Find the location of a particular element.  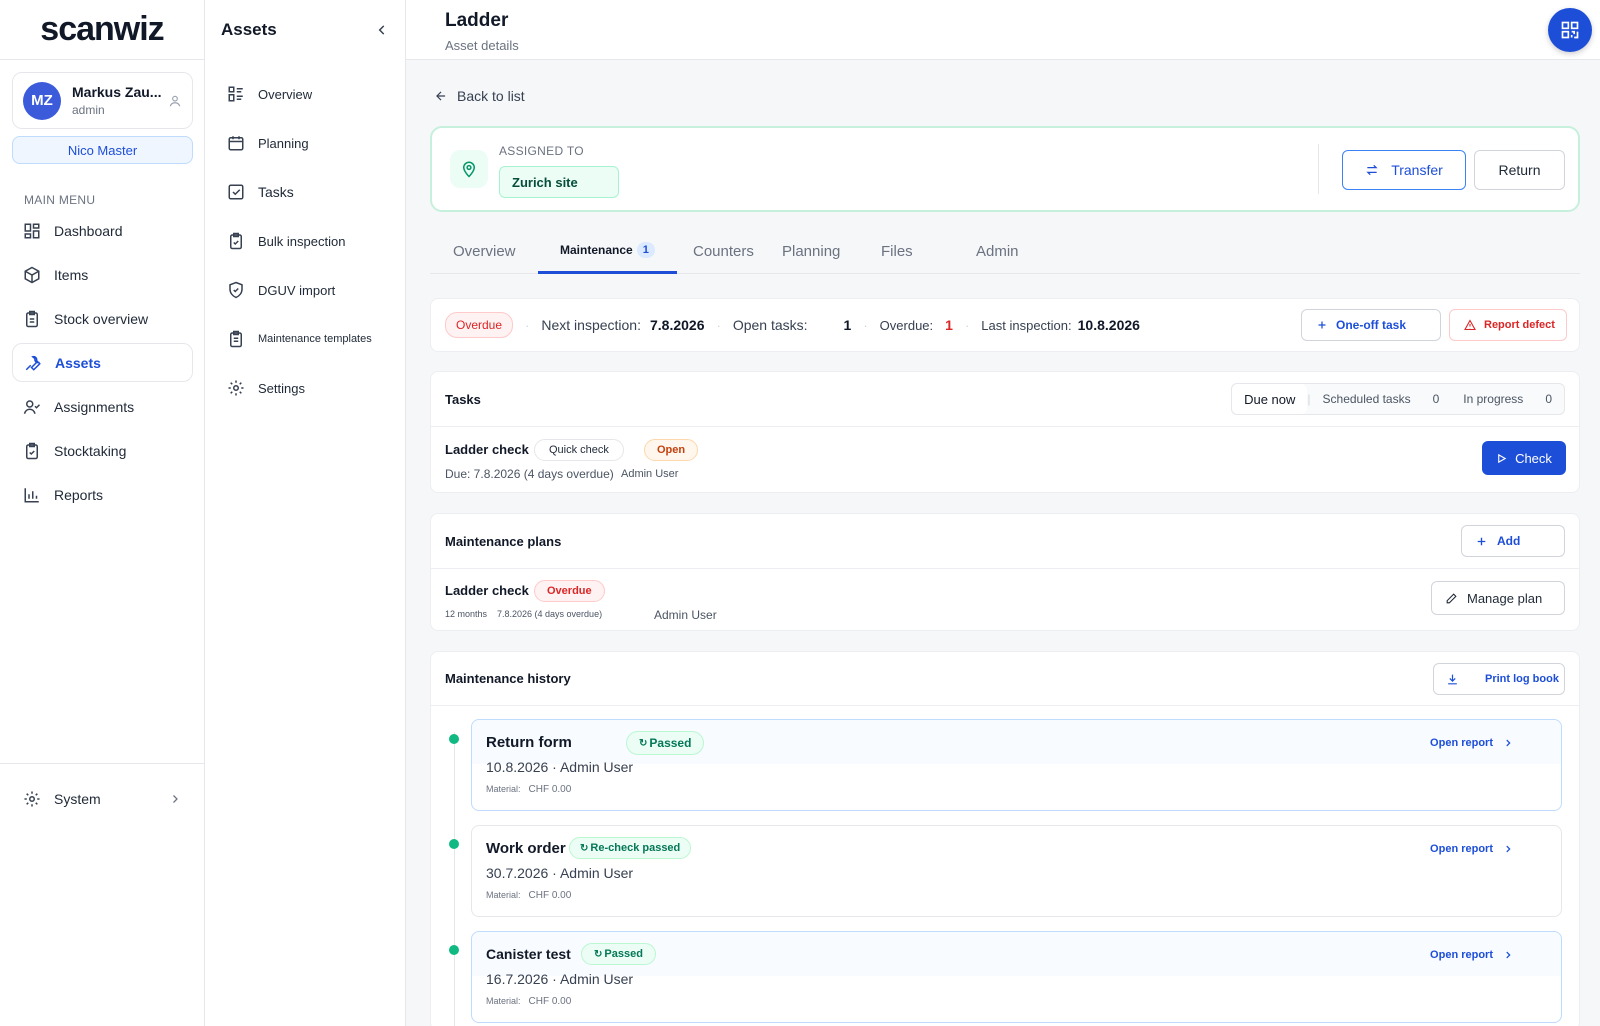

avatar: MZ is located at coordinates (42, 100).